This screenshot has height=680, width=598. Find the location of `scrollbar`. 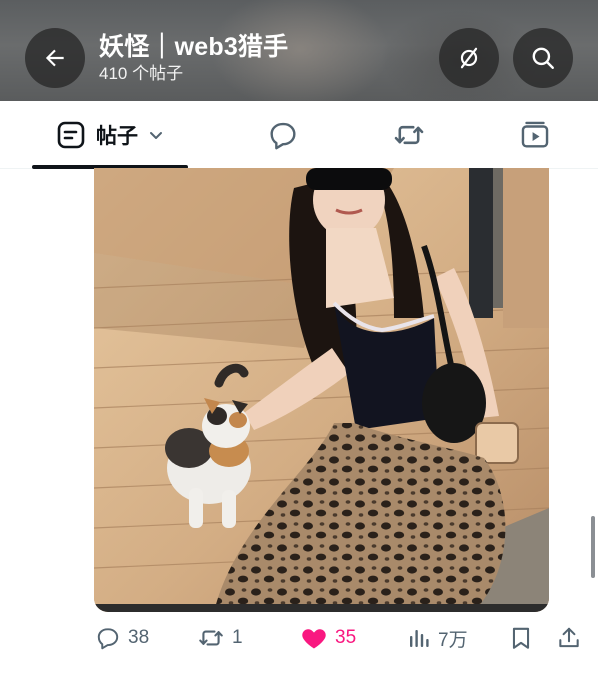

scrollbar is located at coordinates (593, 547).